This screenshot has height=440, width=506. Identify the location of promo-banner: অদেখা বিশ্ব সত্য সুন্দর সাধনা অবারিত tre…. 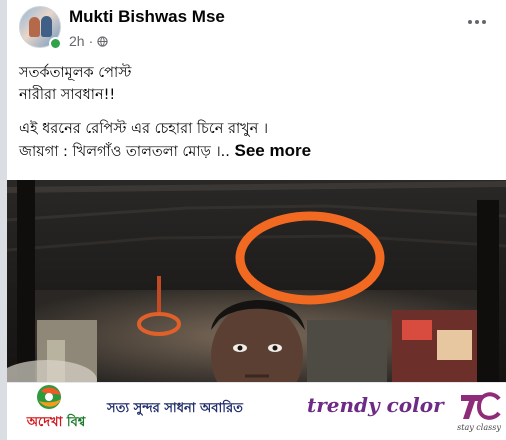
(256, 411).